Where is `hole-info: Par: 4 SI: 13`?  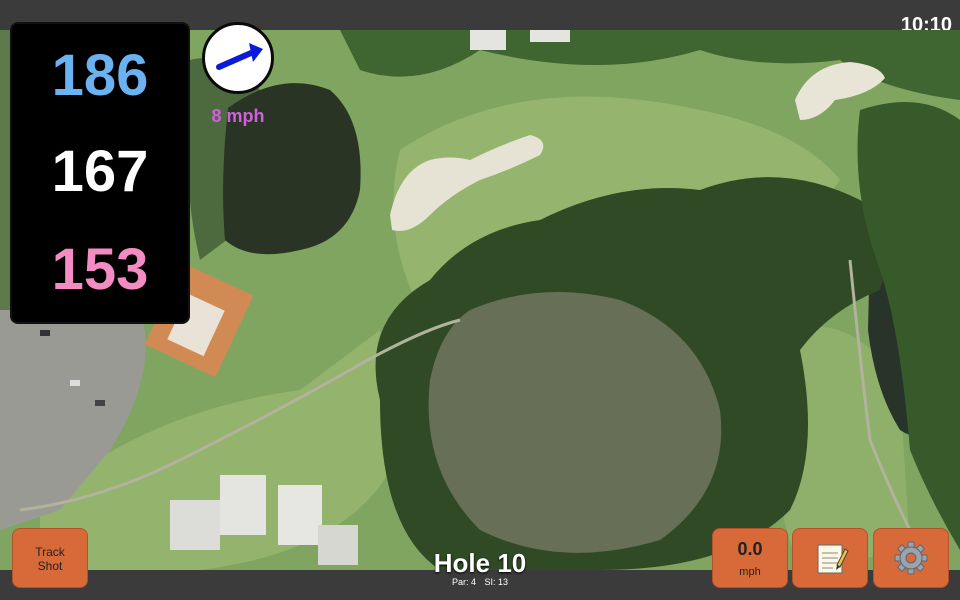
hole-info: Par: 4 SI: 13 is located at coordinates (480, 582).